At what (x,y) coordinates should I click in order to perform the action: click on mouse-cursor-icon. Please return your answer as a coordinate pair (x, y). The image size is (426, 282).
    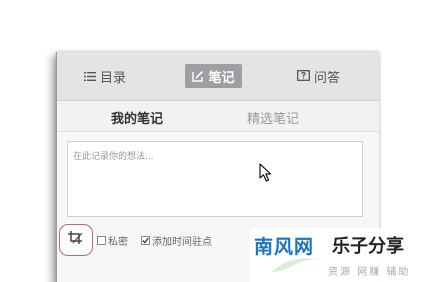
    Looking at the image, I should click on (266, 175).